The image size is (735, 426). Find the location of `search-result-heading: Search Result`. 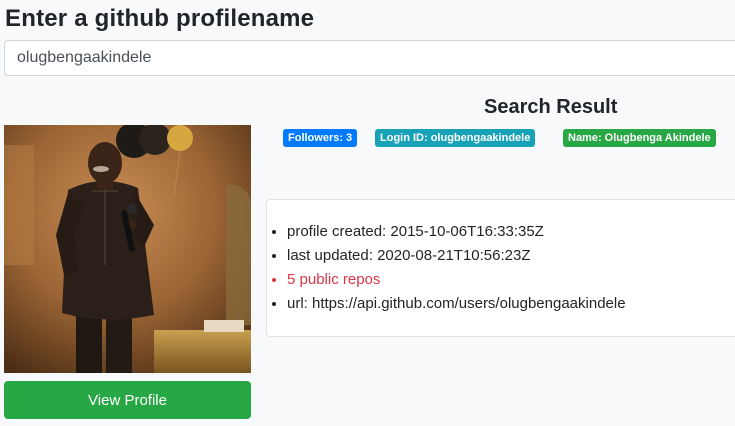

search-result-heading: Search Result is located at coordinates (551, 107).